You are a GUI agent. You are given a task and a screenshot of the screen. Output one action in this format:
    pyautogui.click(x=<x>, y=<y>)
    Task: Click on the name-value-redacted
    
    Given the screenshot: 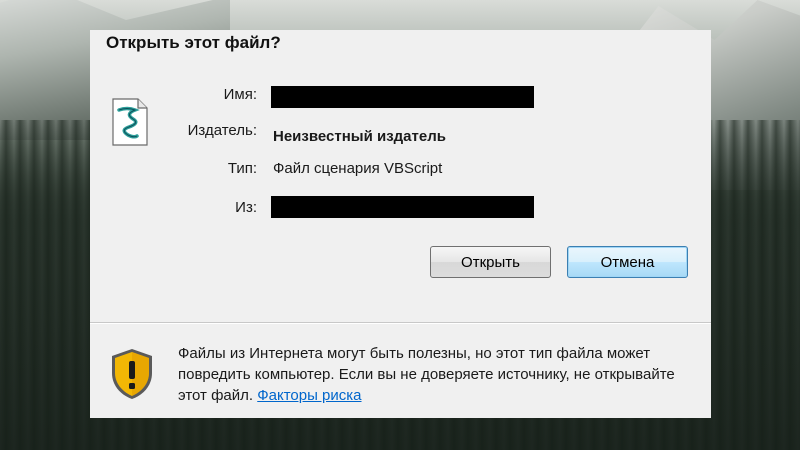 What is the action you would take?
    pyautogui.click(x=402, y=97)
    